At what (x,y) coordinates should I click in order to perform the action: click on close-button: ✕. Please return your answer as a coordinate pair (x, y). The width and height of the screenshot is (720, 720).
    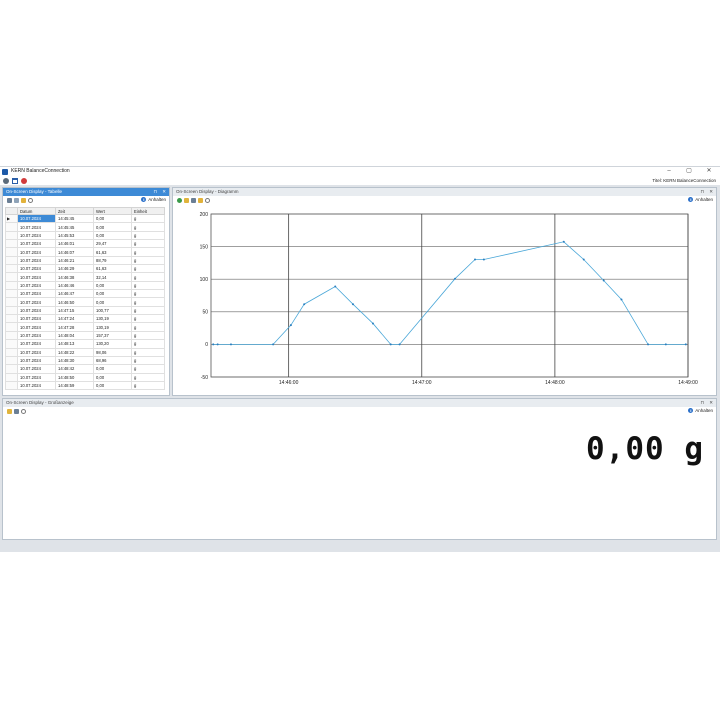
    Looking at the image, I should click on (709, 171).